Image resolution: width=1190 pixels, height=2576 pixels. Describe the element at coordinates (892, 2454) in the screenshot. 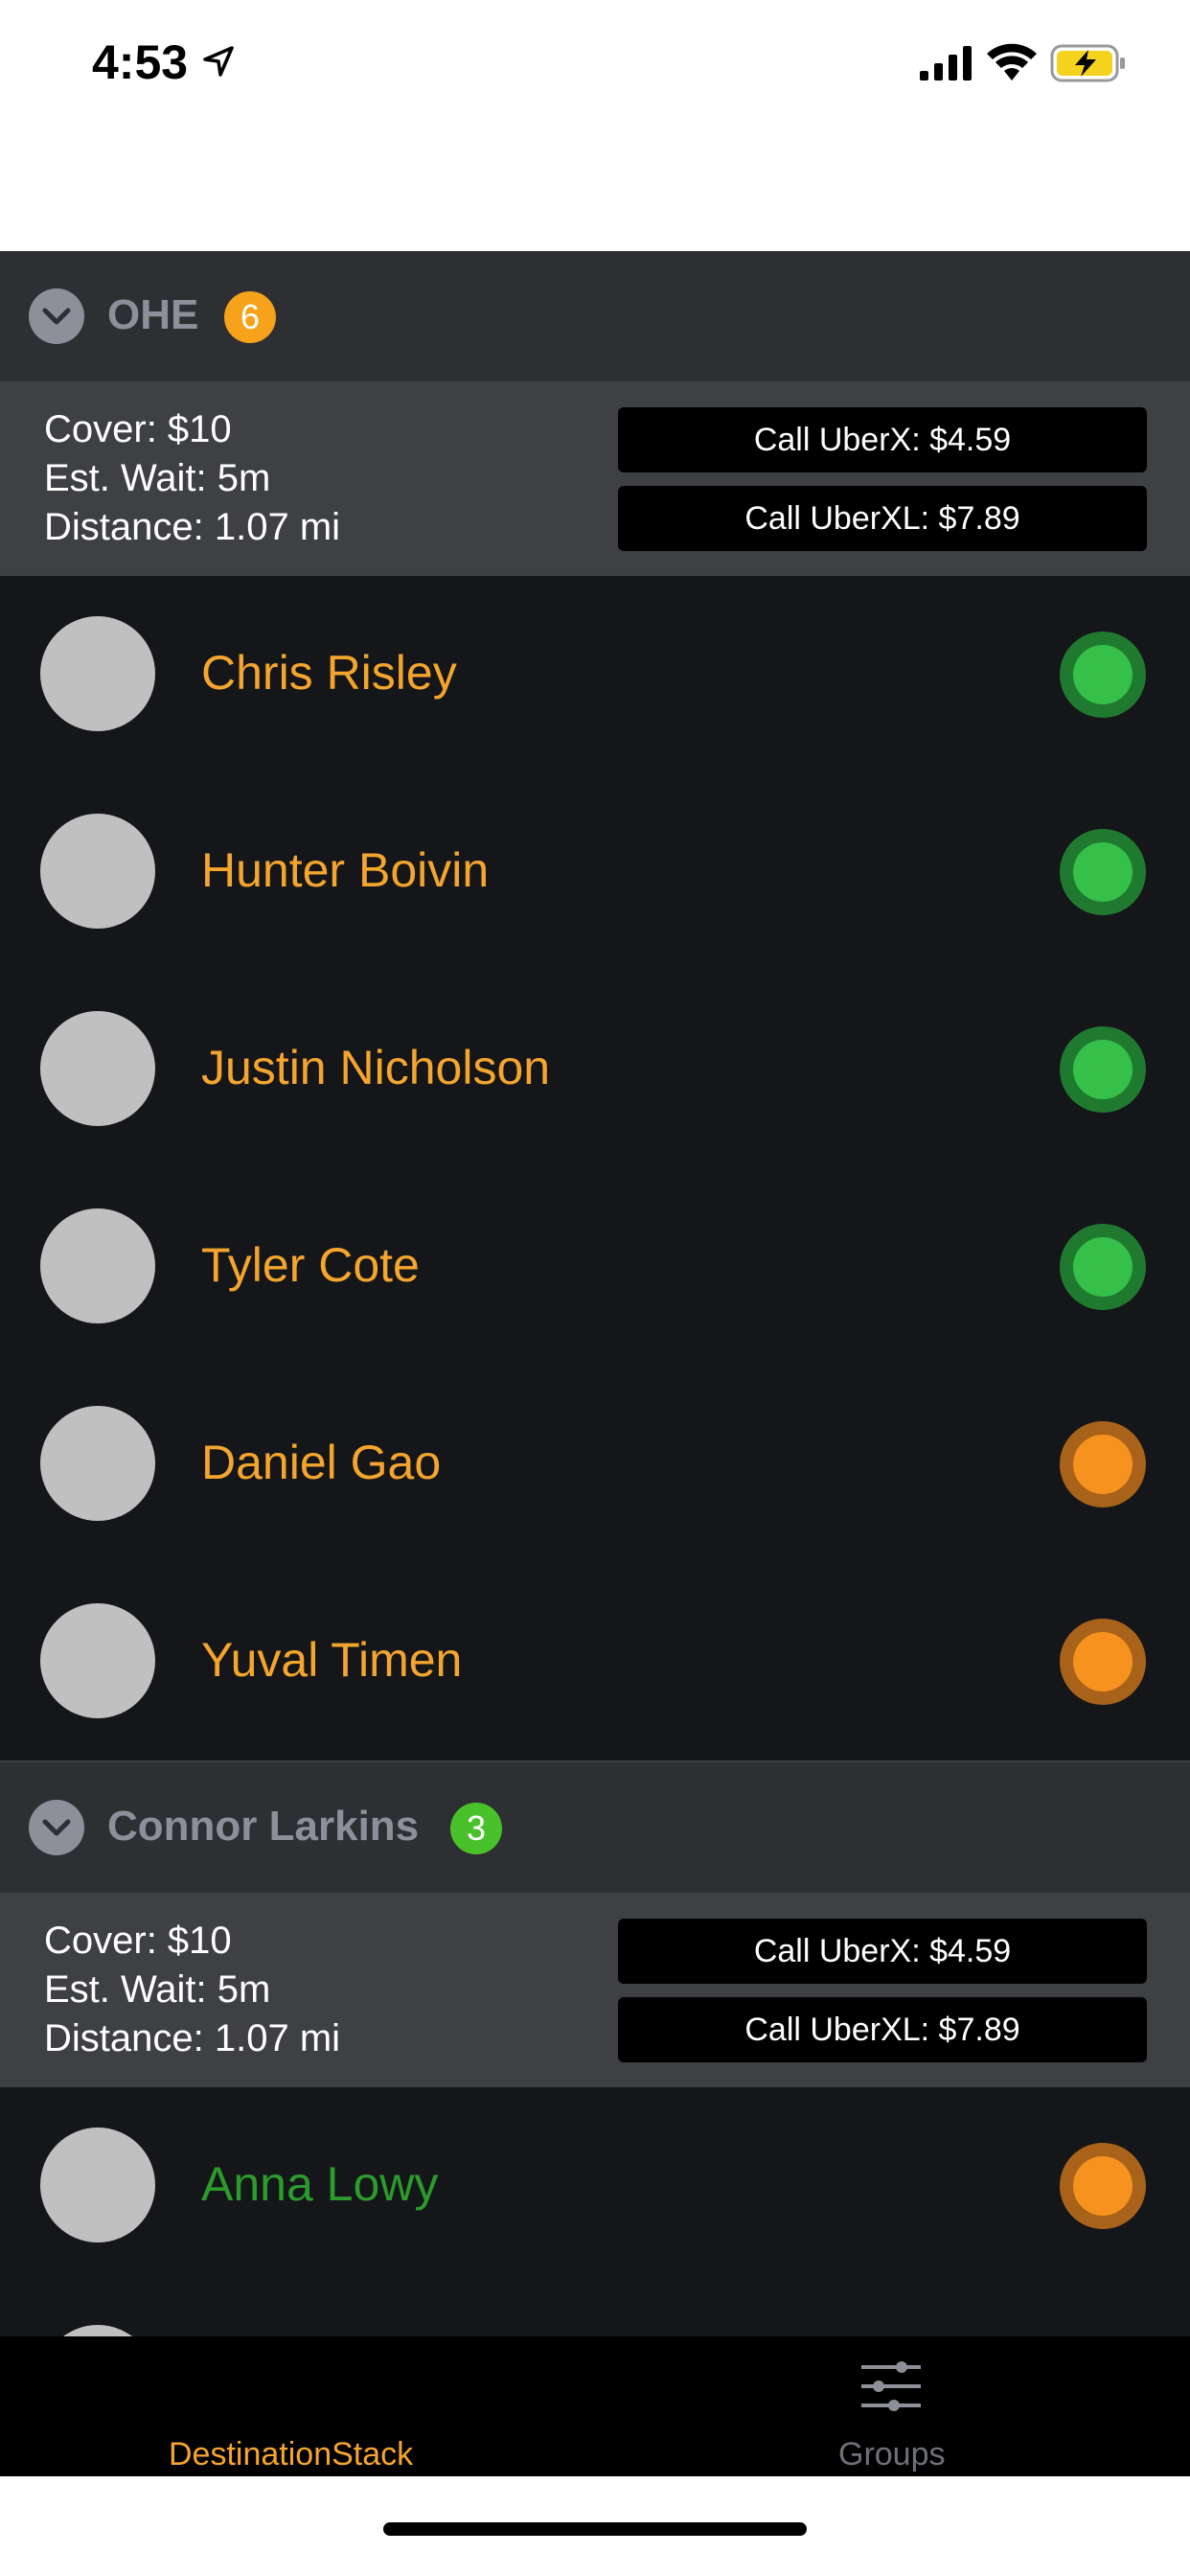

I see `tab-label: Groups` at that location.